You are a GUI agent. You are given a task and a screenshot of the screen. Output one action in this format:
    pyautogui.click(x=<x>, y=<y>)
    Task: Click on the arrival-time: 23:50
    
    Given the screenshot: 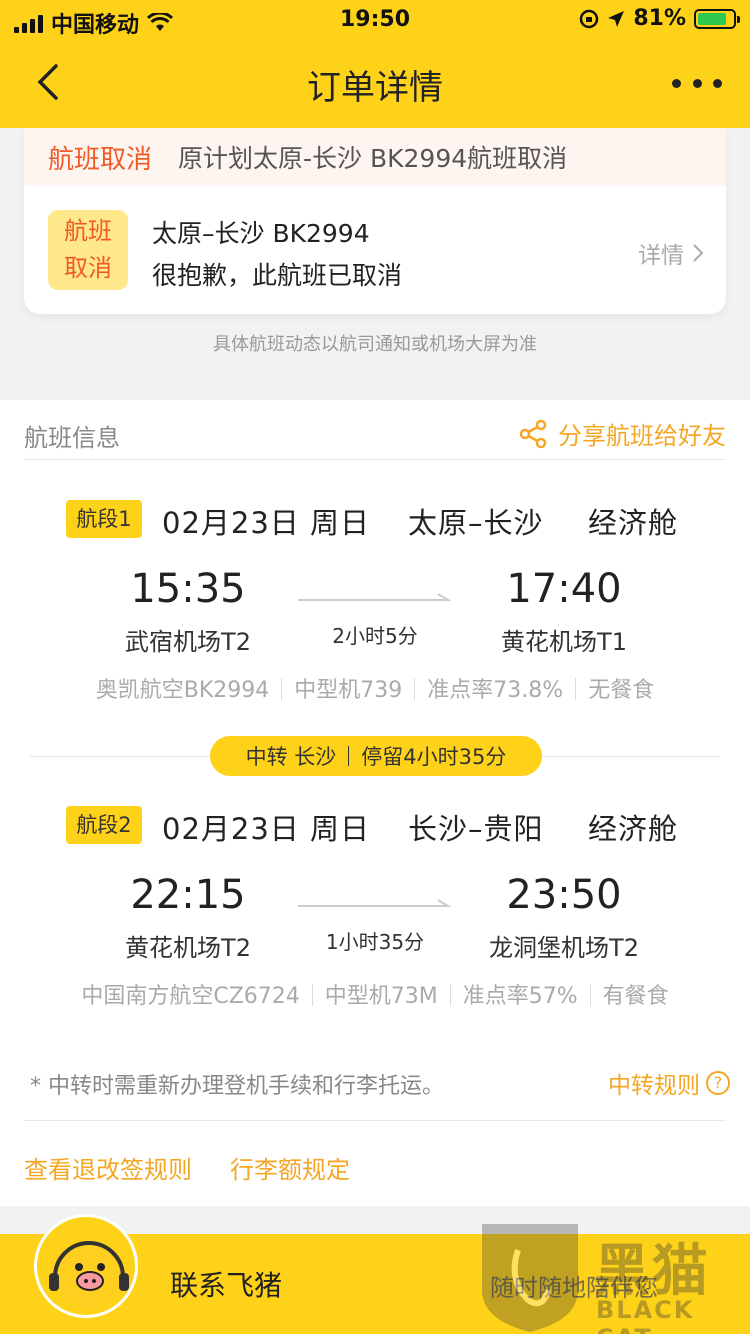 What is the action you would take?
    pyautogui.click(x=564, y=895)
    